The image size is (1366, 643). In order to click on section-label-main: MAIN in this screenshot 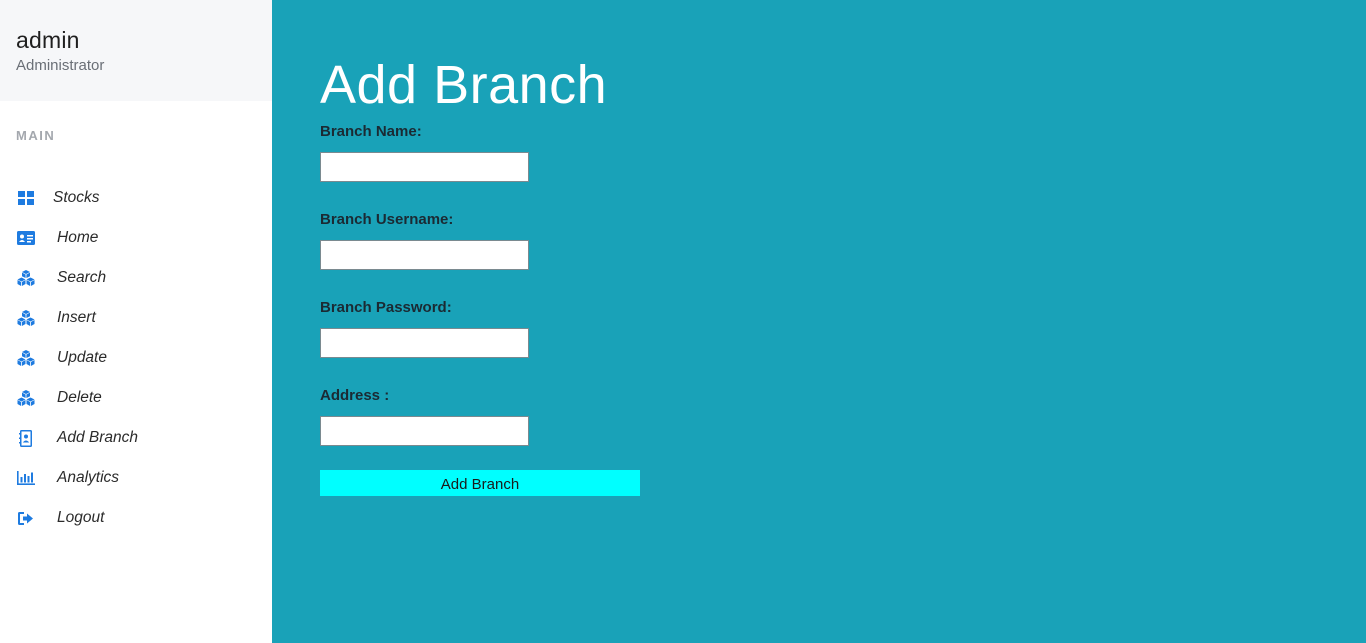, I will do `click(36, 135)`.